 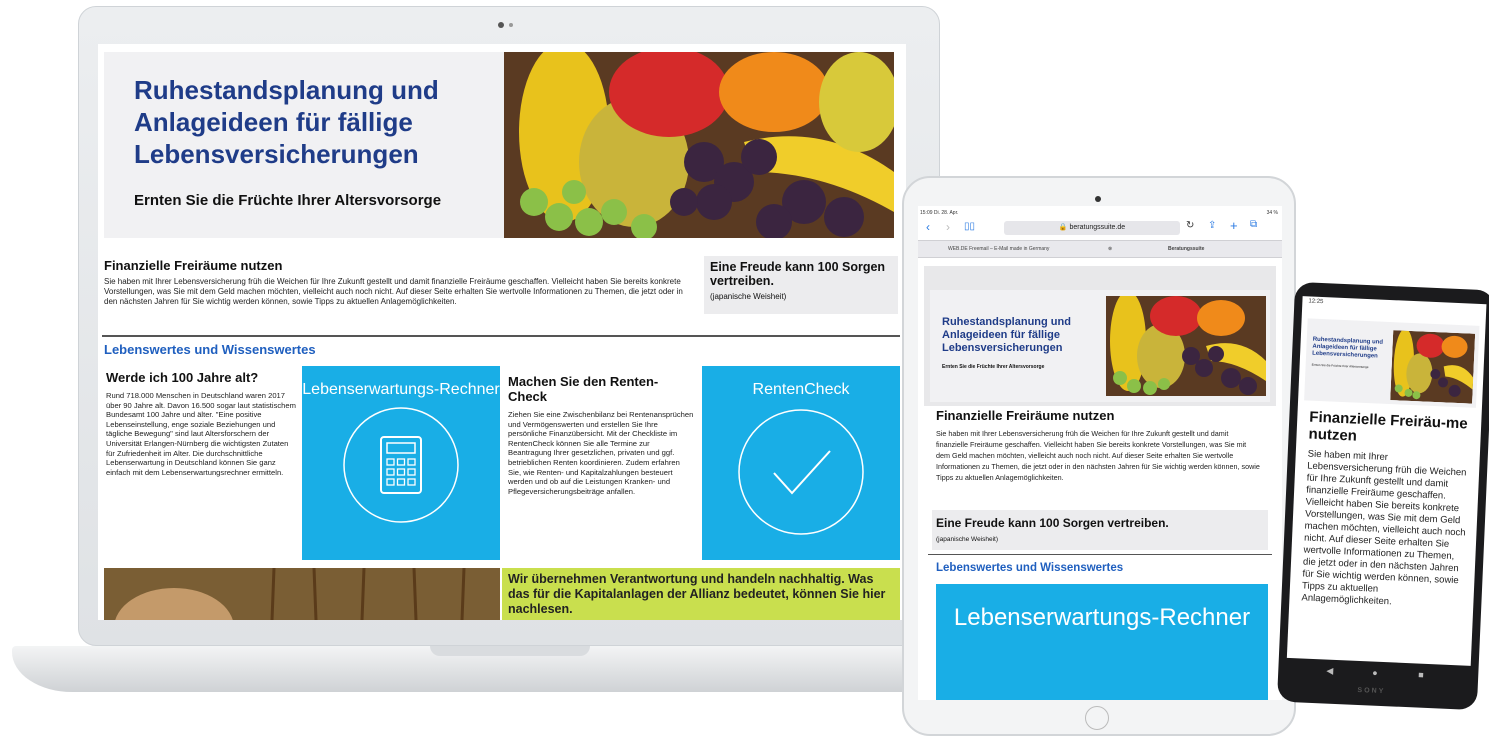 I want to click on tab-close-icon: ⊗, so click(x=1110, y=249).